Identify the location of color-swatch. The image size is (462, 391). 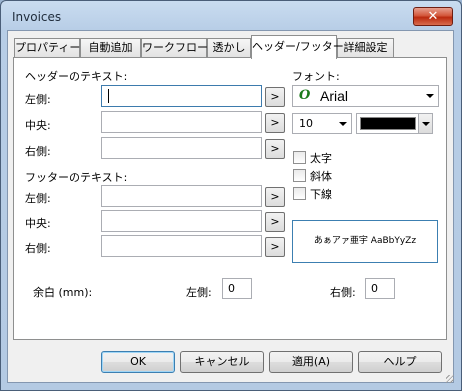
(388, 123).